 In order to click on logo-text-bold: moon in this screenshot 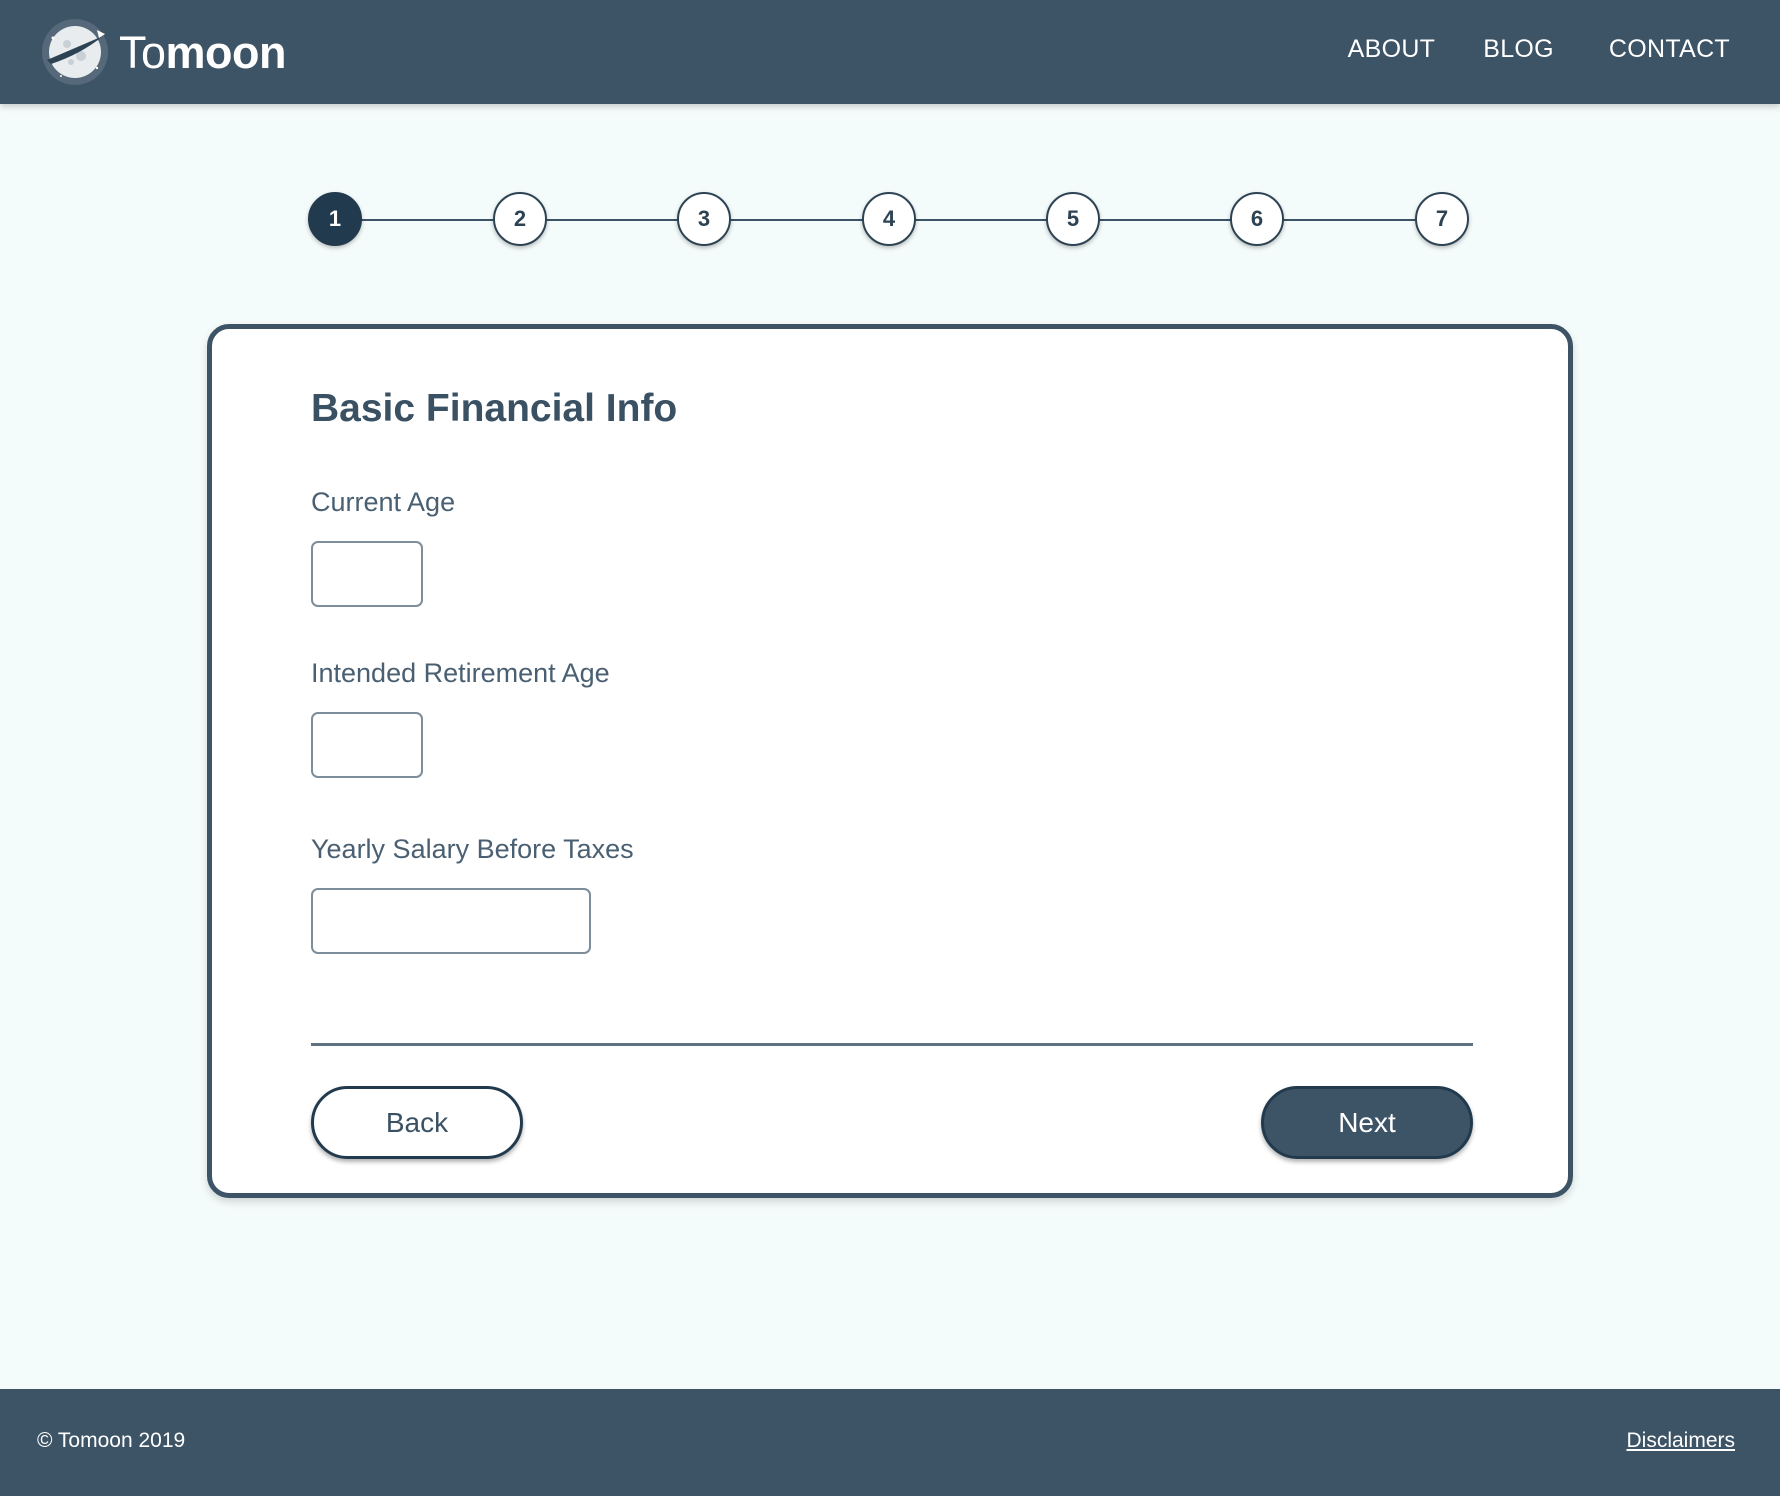, I will do `click(226, 52)`.